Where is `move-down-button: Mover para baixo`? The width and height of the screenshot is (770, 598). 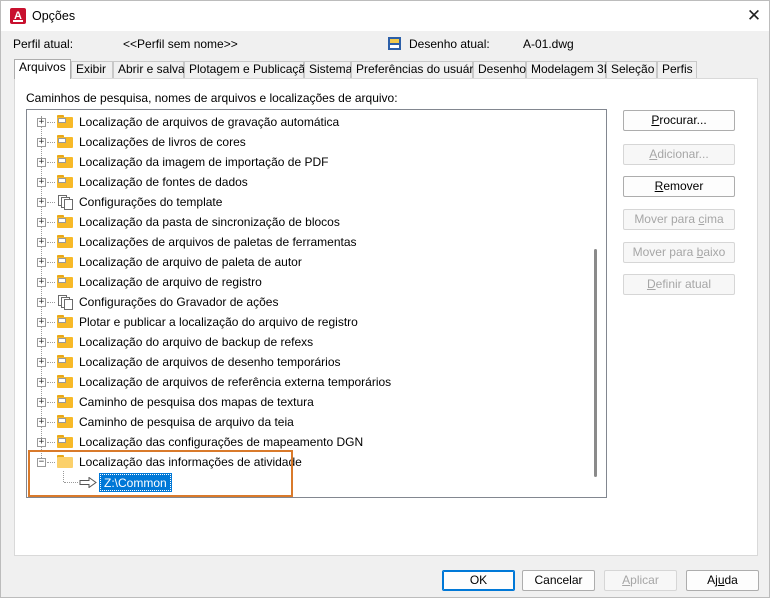
move-down-button: Mover para baixo is located at coordinates (679, 252).